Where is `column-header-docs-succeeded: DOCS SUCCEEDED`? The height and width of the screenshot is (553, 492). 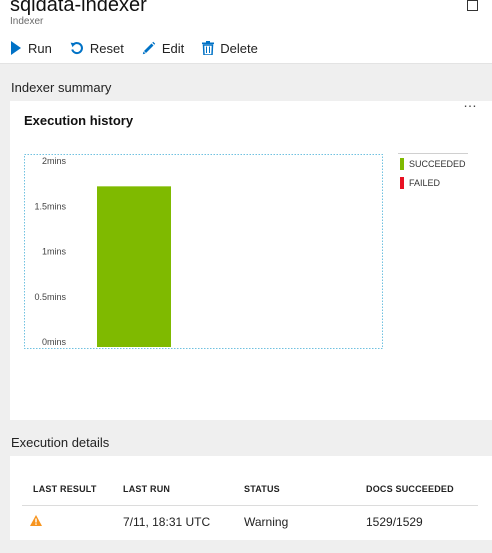 column-header-docs-succeeded: DOCS SUCCEEDED is located at coordinates (410, 489).